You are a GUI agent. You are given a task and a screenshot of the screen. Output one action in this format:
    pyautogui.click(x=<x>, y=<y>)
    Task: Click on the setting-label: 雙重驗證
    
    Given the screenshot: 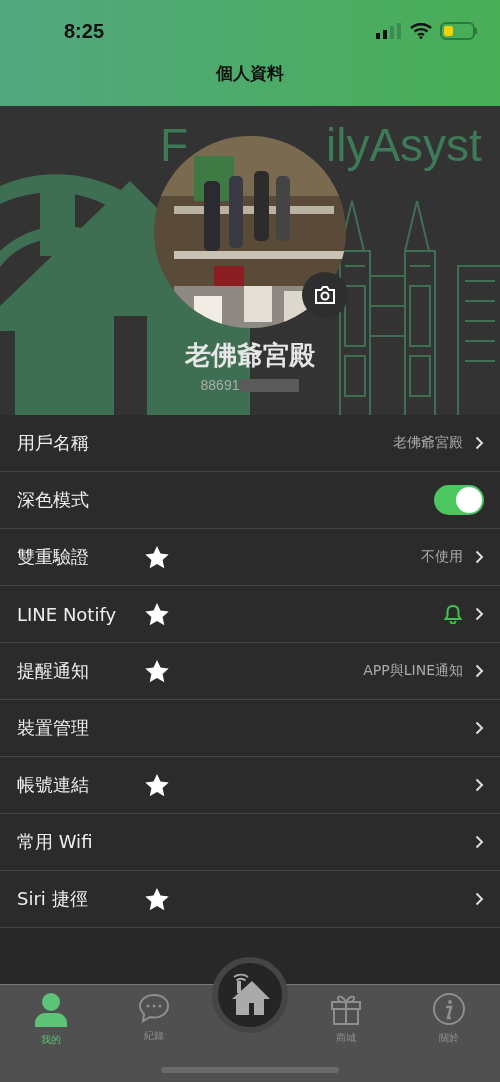 What is the action you would take?
    pyautogui.click(x=53, y=557)
    